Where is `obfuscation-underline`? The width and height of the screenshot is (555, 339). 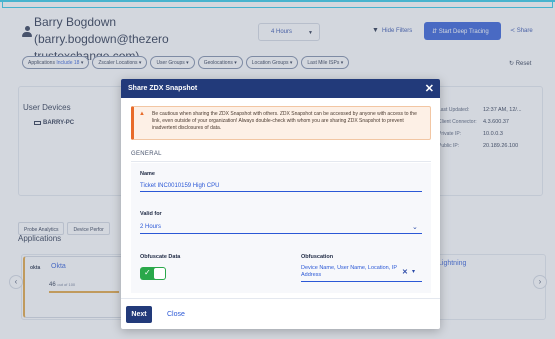 obfuscation-underline is located at coordinates (361, 281).